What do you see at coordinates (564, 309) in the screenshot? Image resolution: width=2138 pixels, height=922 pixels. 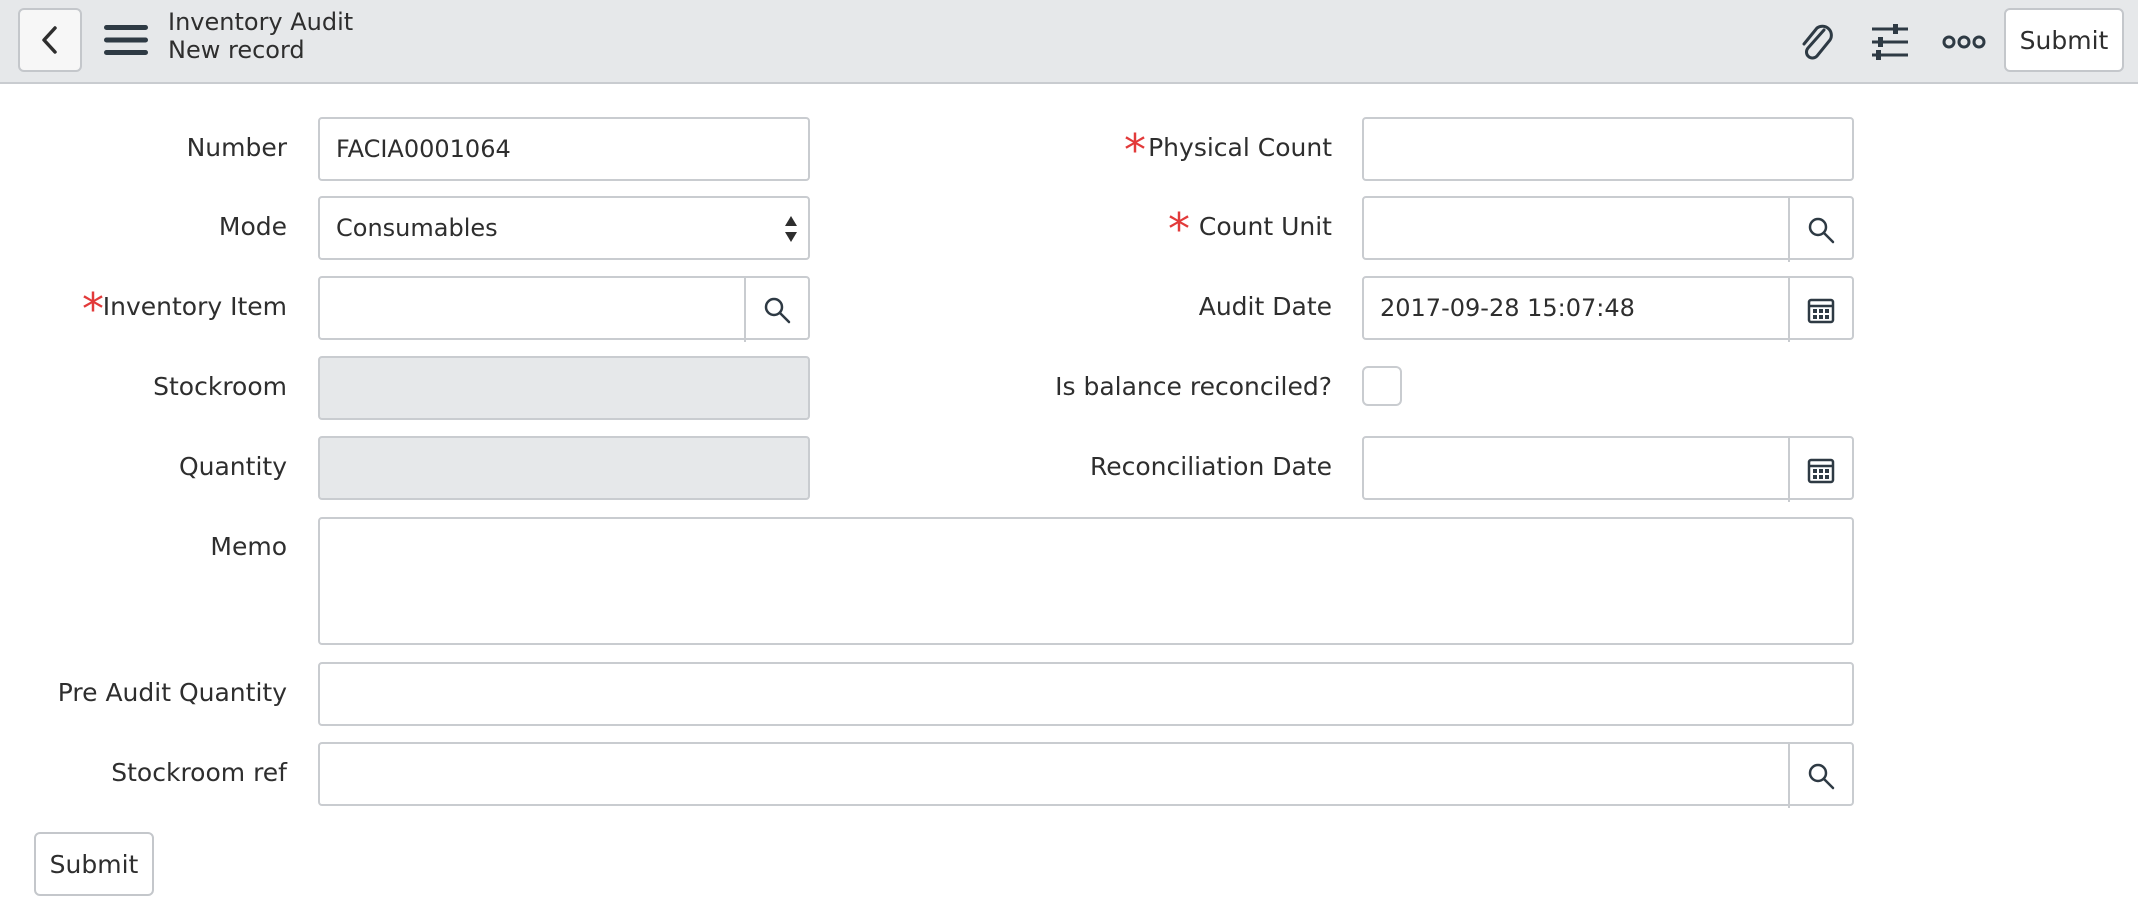 I see `inventory-item-field` at bounding box center [564, 309].